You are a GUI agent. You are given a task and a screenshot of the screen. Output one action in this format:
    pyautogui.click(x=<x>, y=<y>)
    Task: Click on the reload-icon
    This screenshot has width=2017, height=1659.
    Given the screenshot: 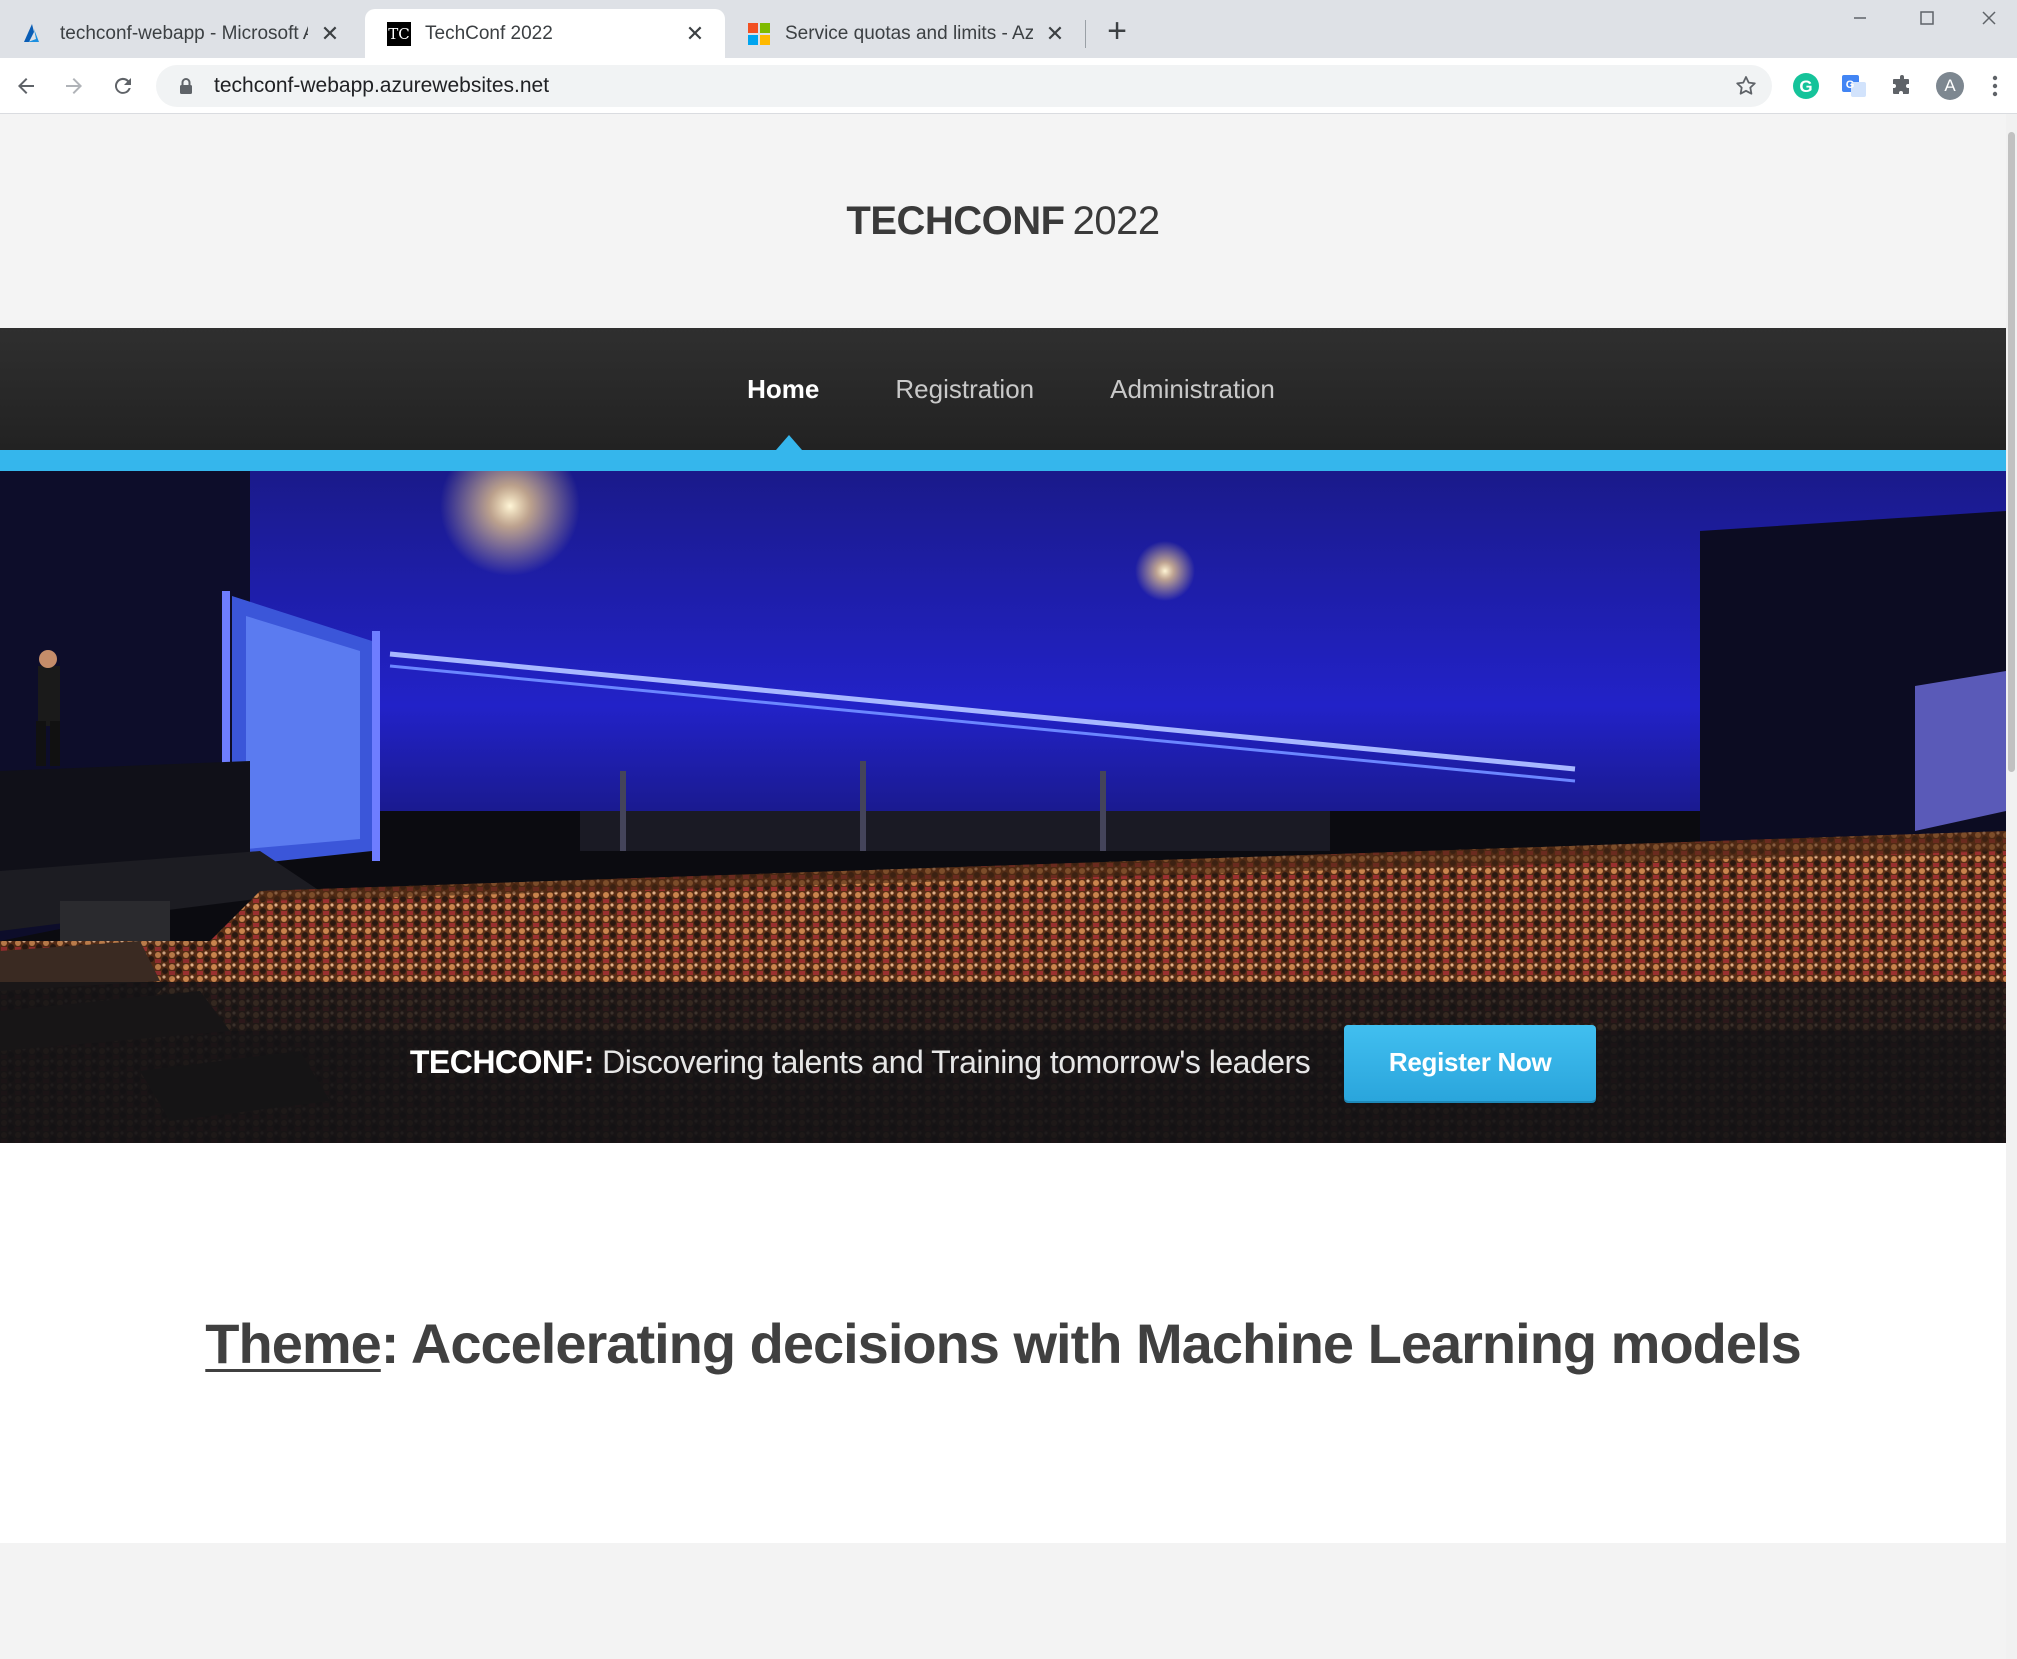 What is the action you would take?
    pyautogui.click(x=122, y=85)
    